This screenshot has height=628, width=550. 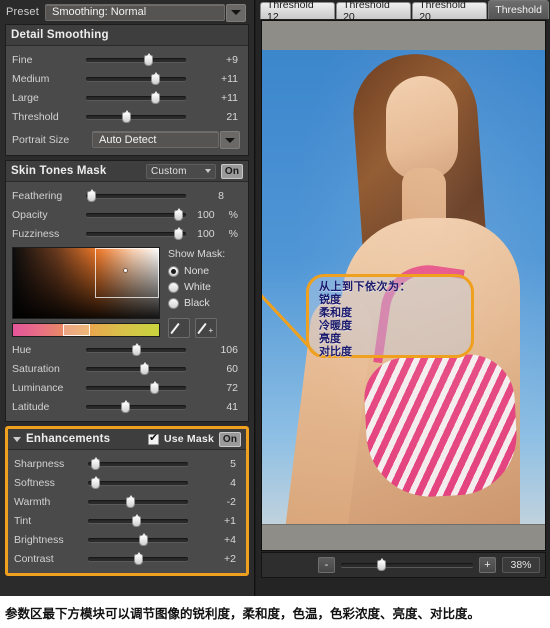 I want to click on skin-tones-on-toggle: On, so click(x=232, y=171).